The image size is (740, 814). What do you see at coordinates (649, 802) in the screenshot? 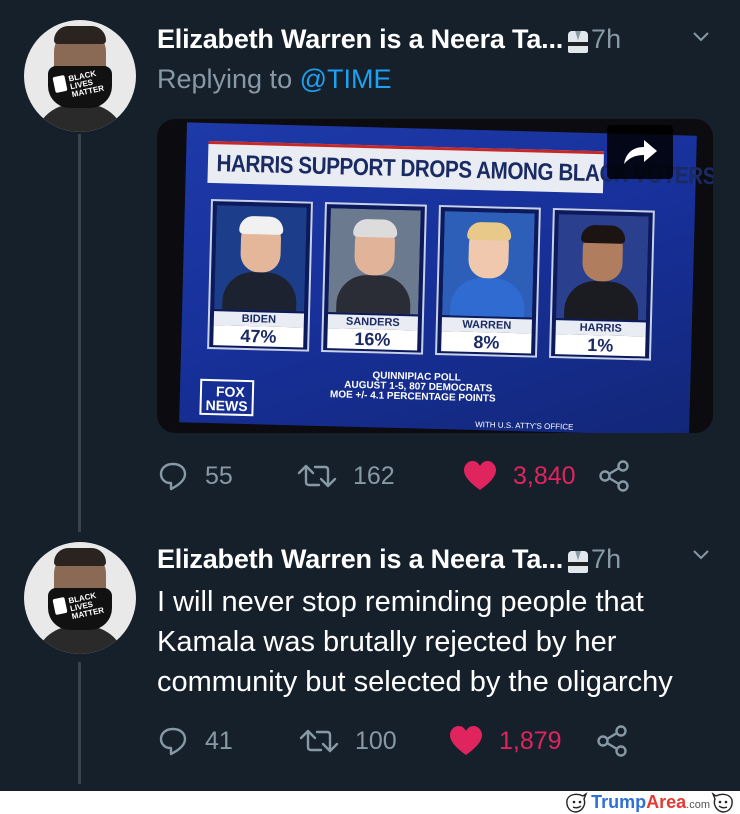
I see `watermark: Trump Area .com` at bounding box center [649, 802].